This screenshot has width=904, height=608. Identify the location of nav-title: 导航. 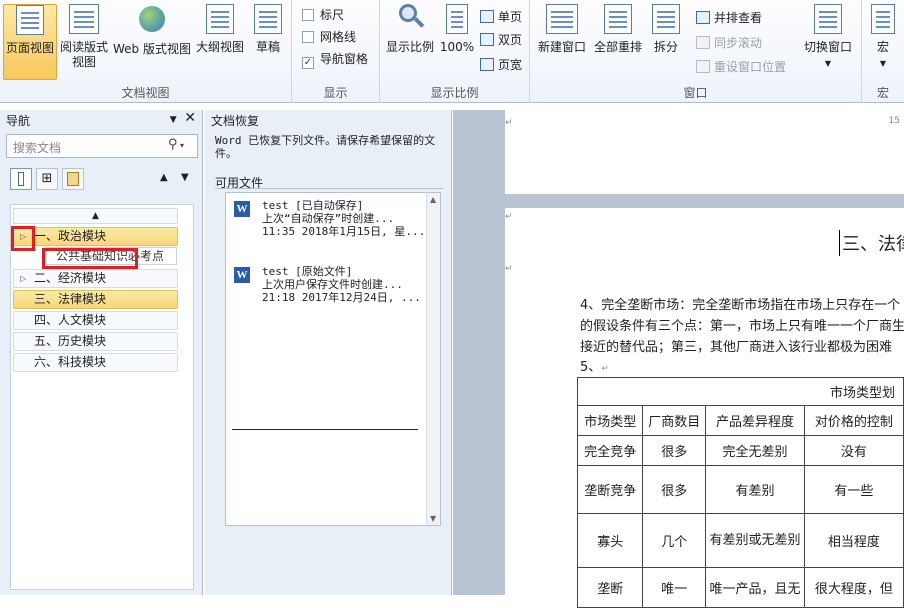
(18, 121).